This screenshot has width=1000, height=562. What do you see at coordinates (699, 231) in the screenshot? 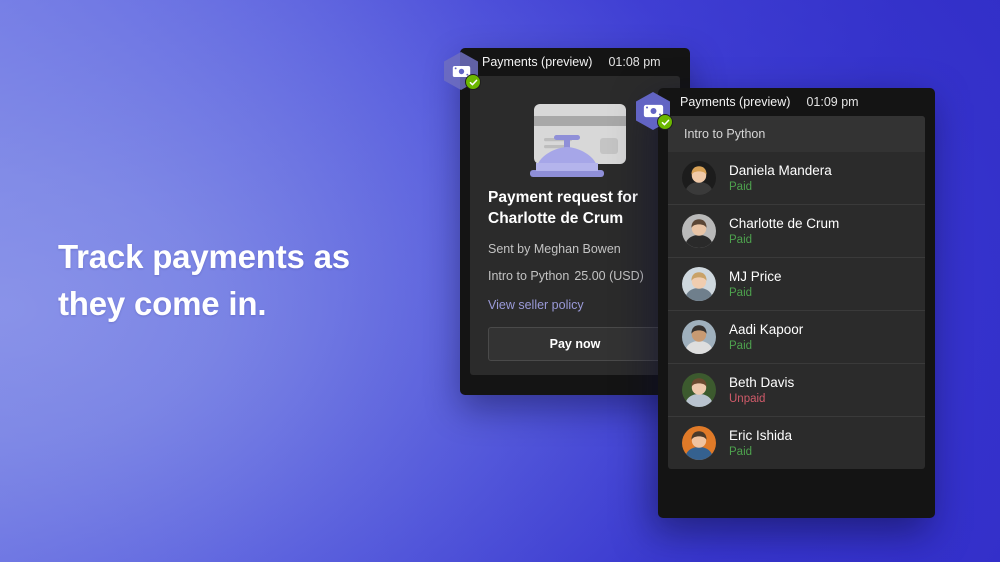
I see `avatar-charlotte-de-crum` at bounding box center [699, 231].